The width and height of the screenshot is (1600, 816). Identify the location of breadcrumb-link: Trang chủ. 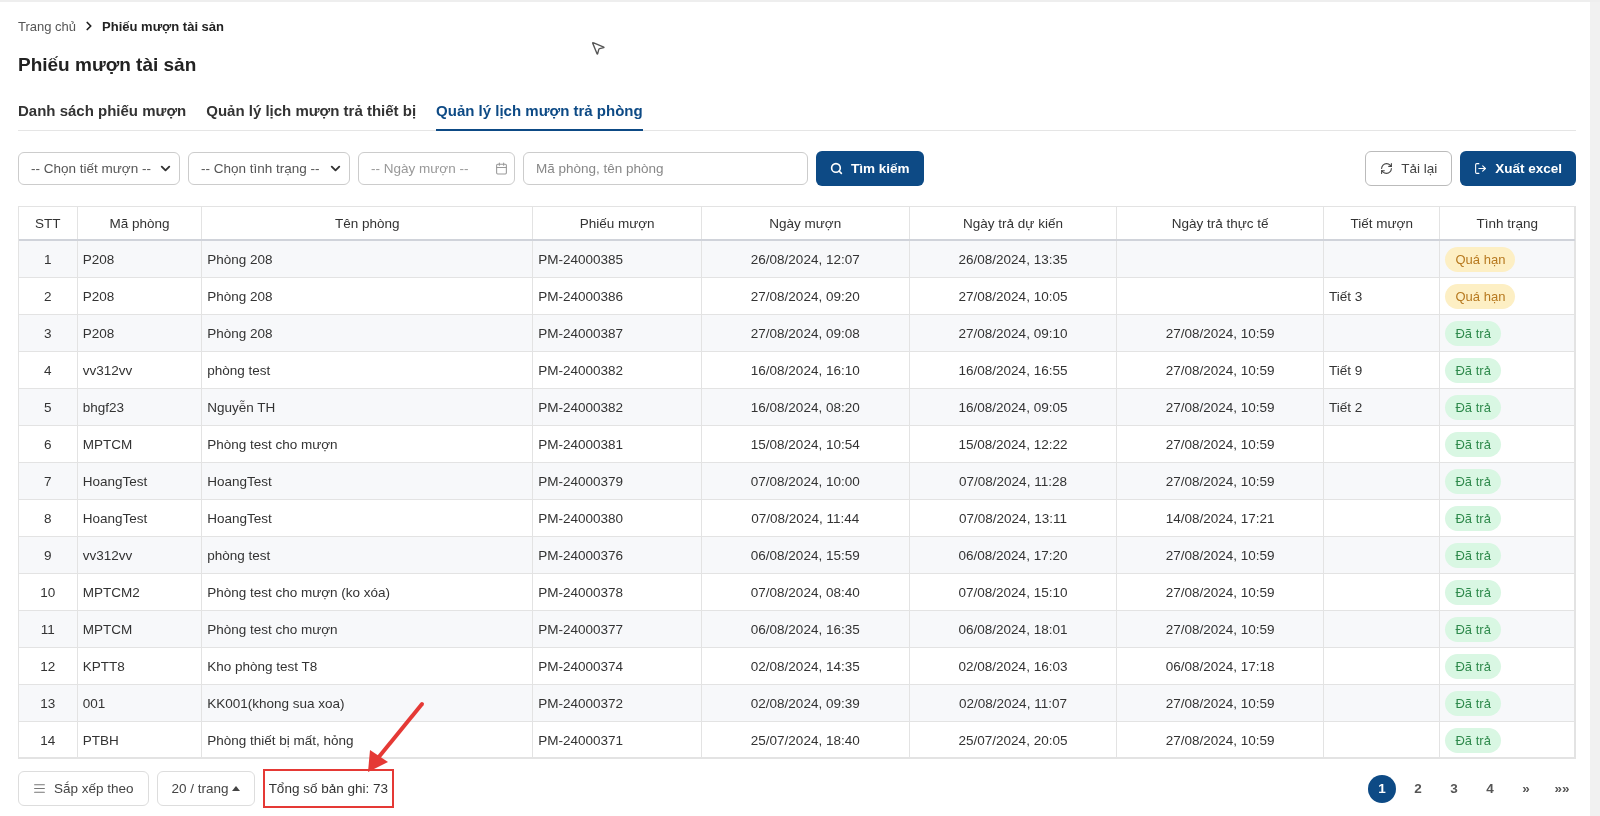
(47, 26).